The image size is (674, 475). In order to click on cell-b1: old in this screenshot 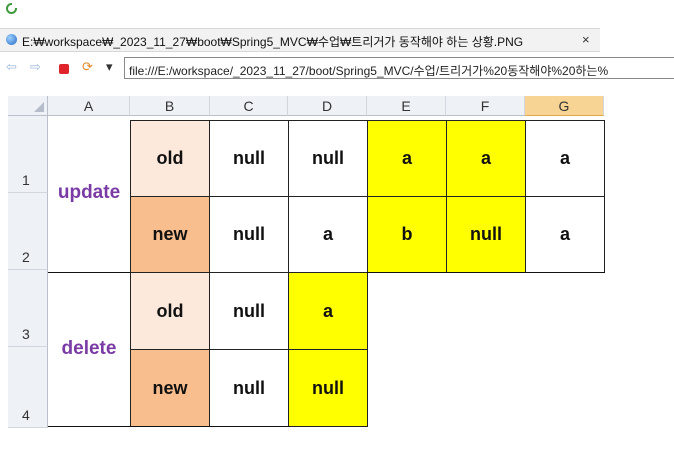, I will do `click(170, 158)`.